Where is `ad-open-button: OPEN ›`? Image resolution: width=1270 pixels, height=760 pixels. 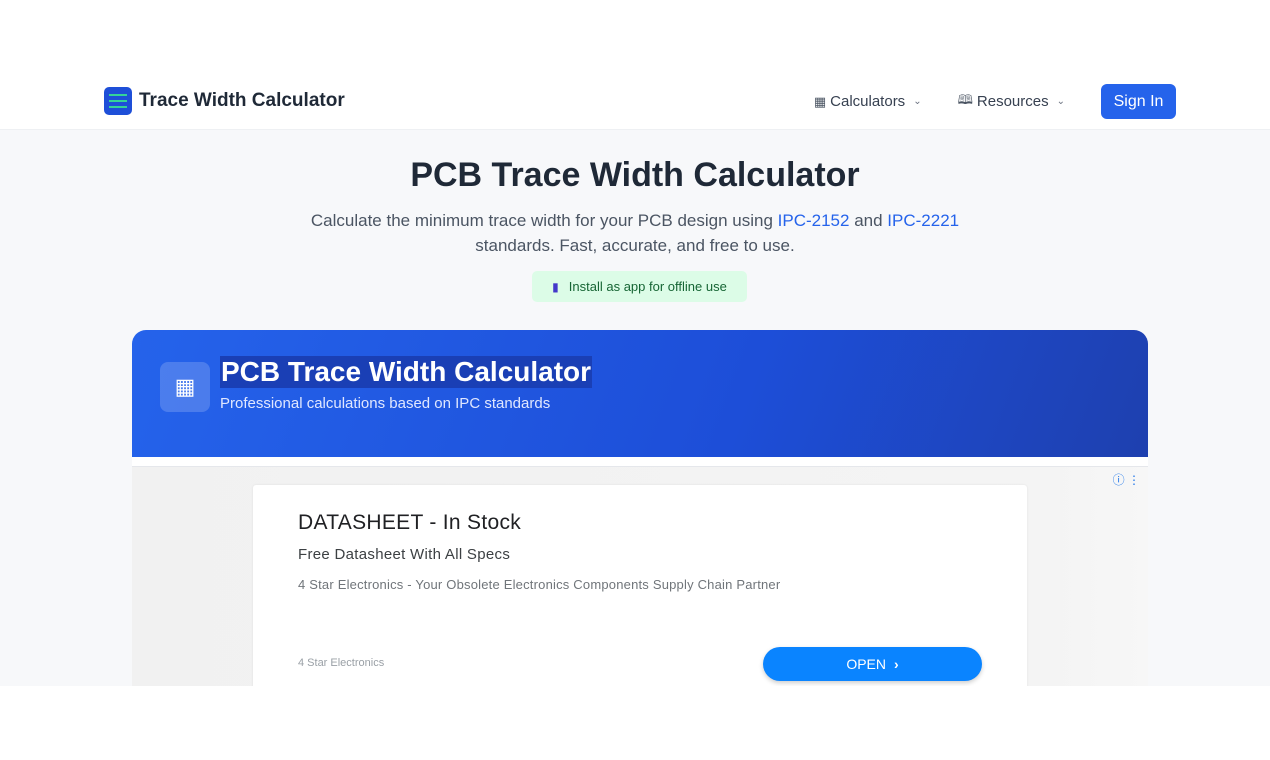
ad-open-button: OPEN › is located at coordinates (872, 664).